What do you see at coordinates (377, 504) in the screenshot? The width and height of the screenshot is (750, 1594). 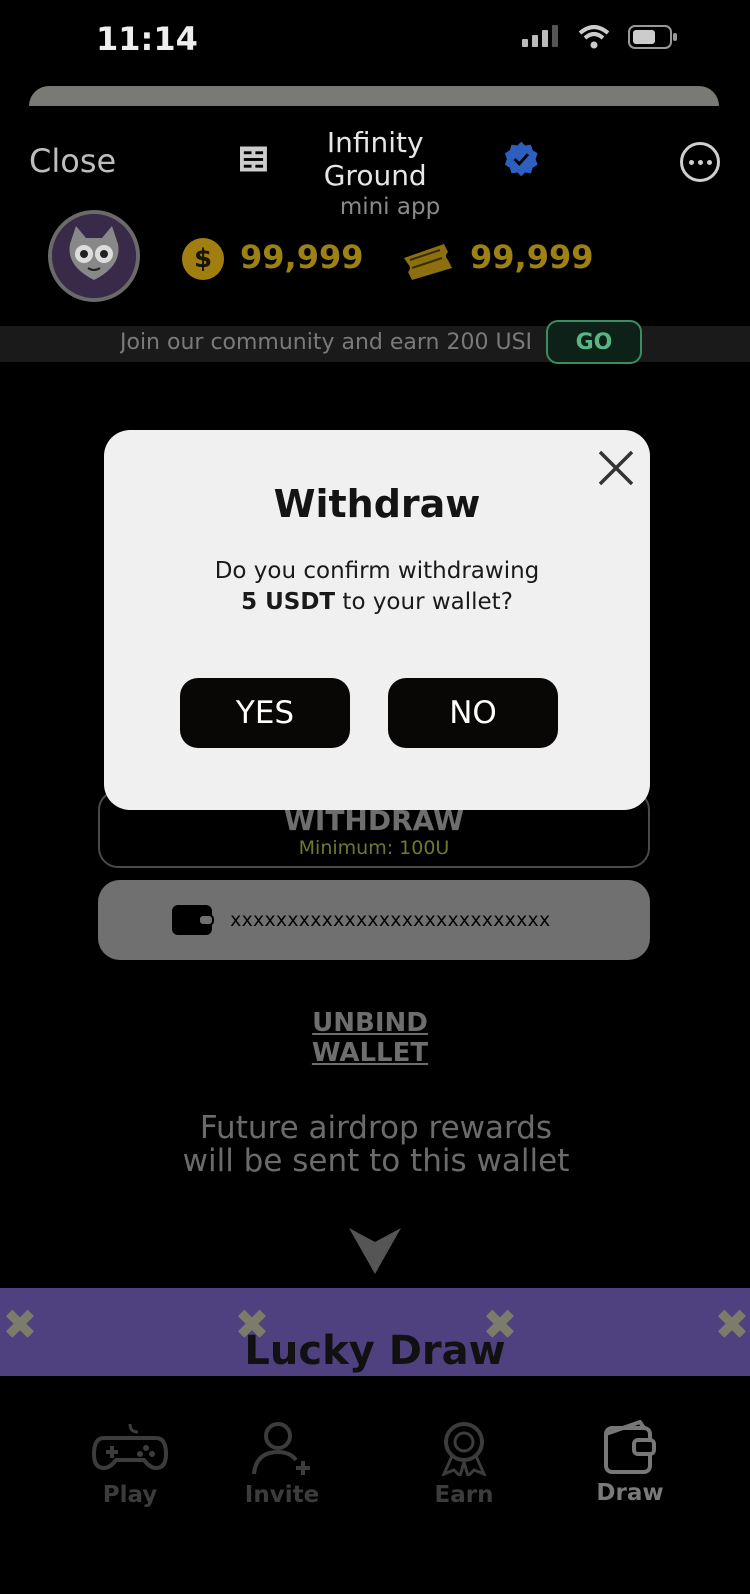 I see `dialog-title: Withdraw` at bounding box center [377, 504].